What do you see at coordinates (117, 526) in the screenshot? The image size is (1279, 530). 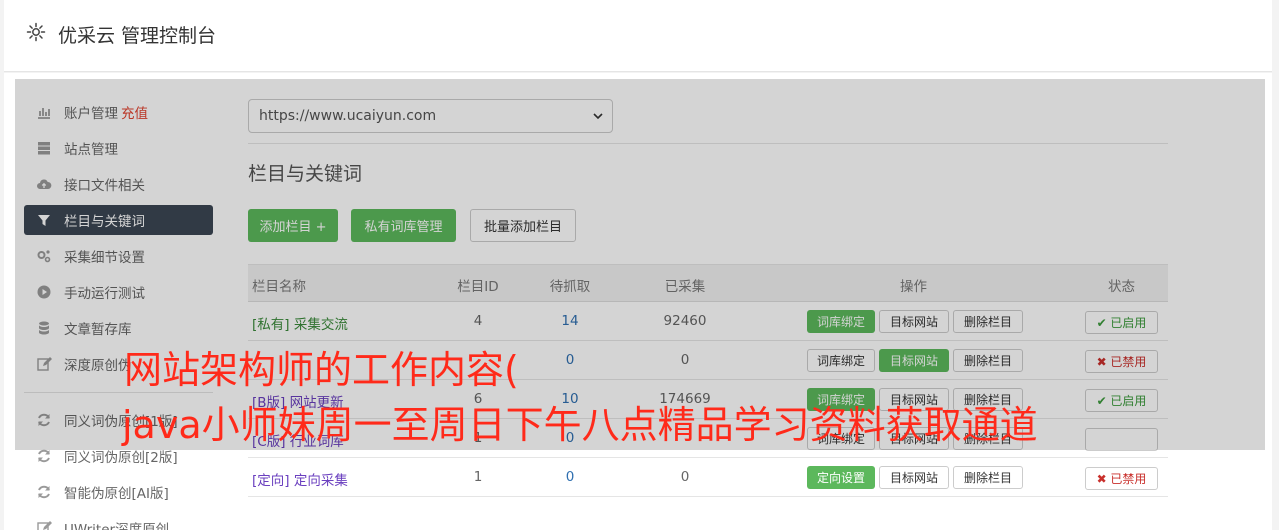 I see `sidebar-item-label: UWriter深度原创` at bounding box center [117, 526].